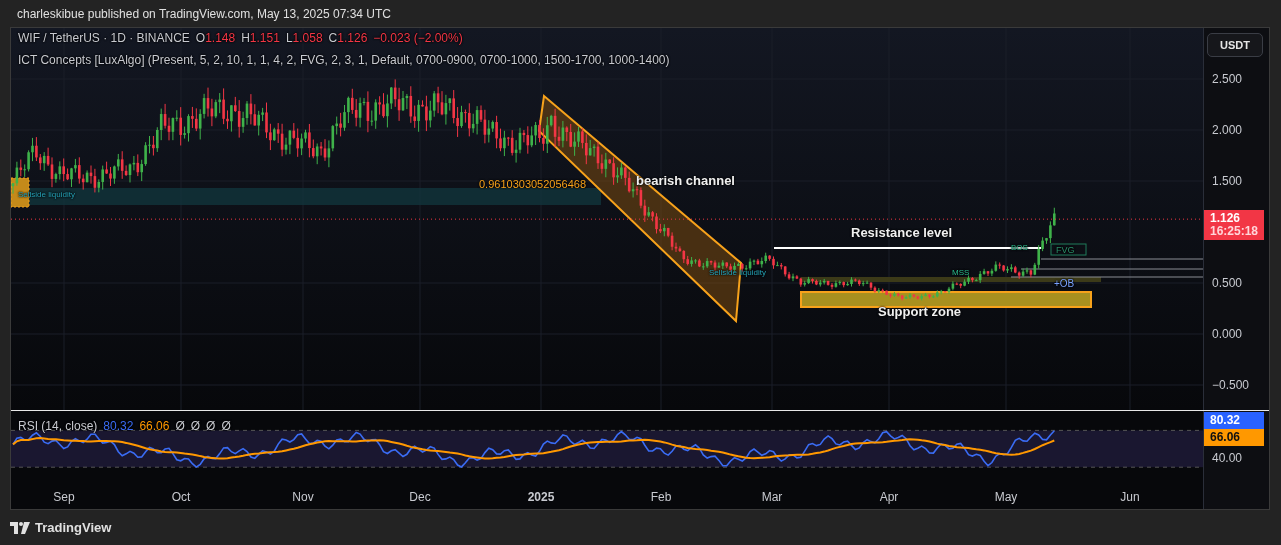 This screenshot has width=1281, height=545. Describe the element at coordinates (204, 13) in the screenshot. I see `publish-info: charleskibue published on TradingView.com, May 13, 2025 07:34 UTC` at that location.